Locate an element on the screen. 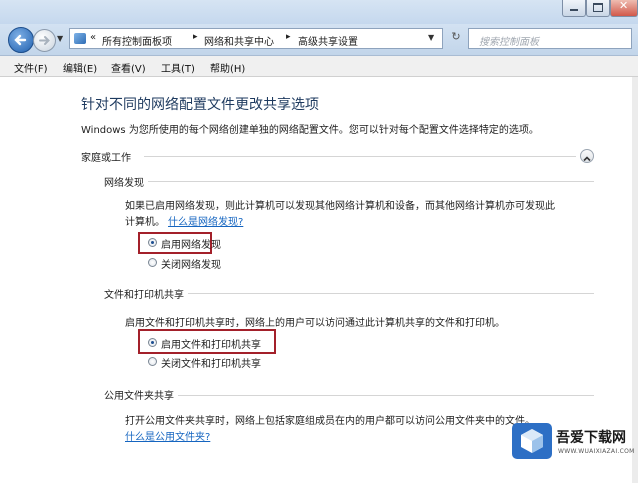 The height and width of the screenshot is (483, 638). address-bar: « 所有控制面板项 ▸ 网络和共享中心 ▸ 高级共享设置 ▼ is located at coordinates (256, 38).